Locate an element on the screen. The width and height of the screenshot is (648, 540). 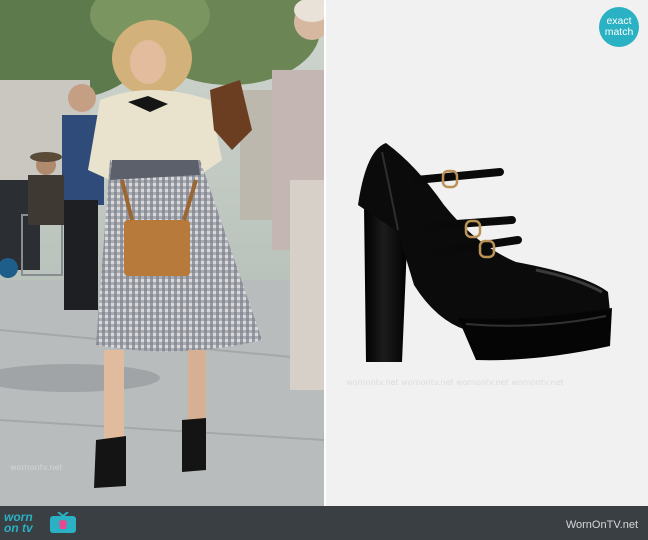
logo-bottom-text: on tv is located at coordinates (18, 528).